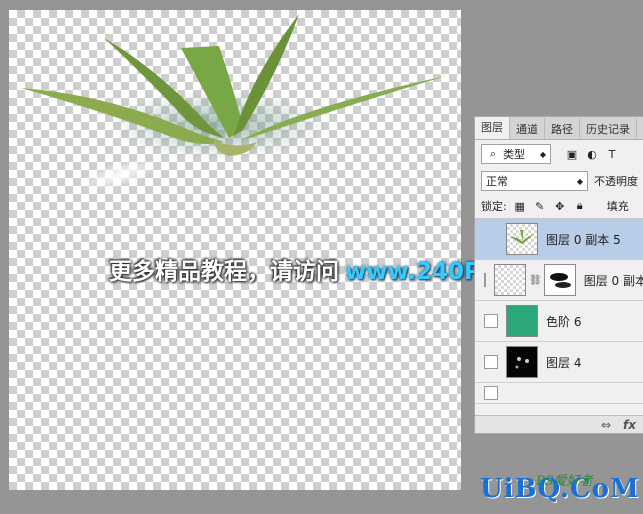 This screenshot has height=514, width=643. I want to click on site-logo: PS爱好者 UiBQ.CoM, so click(560, 489).